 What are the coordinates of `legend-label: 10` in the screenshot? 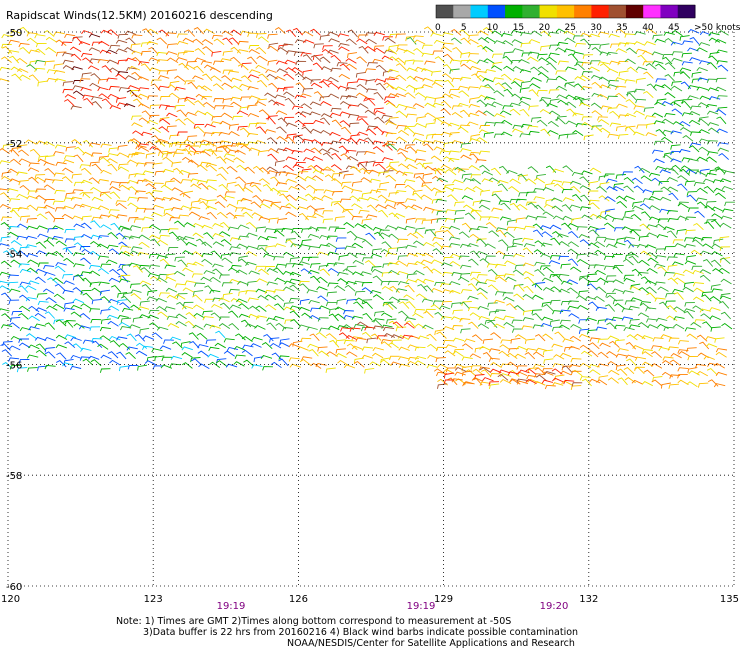 It's located at (493, 28).